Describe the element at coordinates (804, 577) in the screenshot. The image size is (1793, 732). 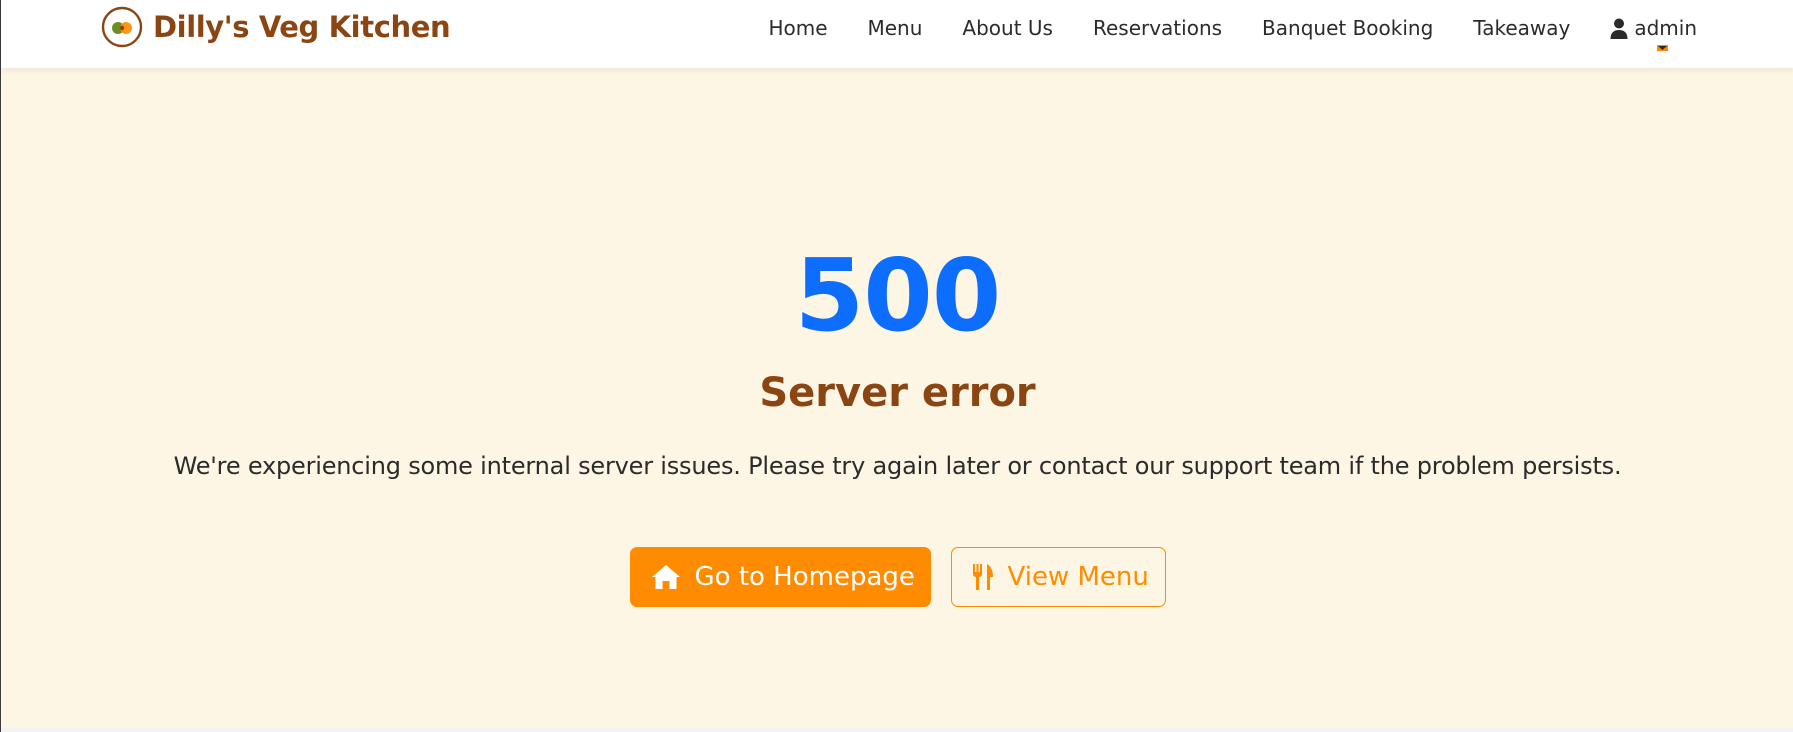
I see `go-to-homepage-label: Go to Homepage` at that location.